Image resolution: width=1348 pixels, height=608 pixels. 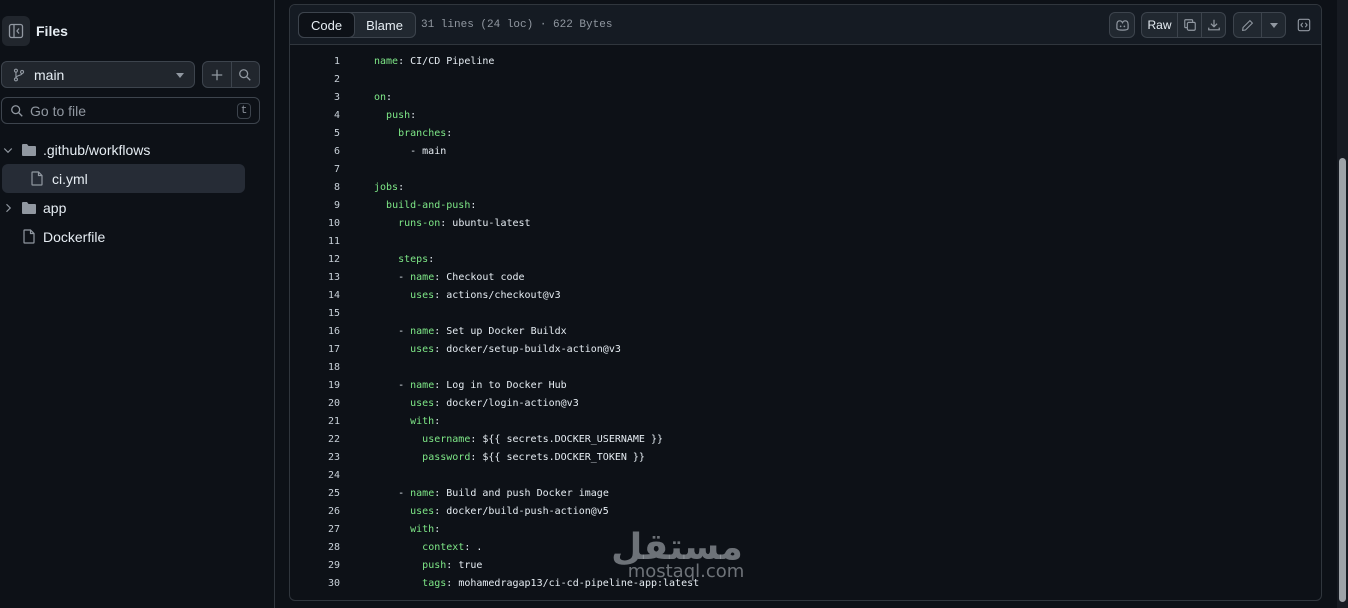 I want to click on line-number: 16, so click(x=325, y=332).